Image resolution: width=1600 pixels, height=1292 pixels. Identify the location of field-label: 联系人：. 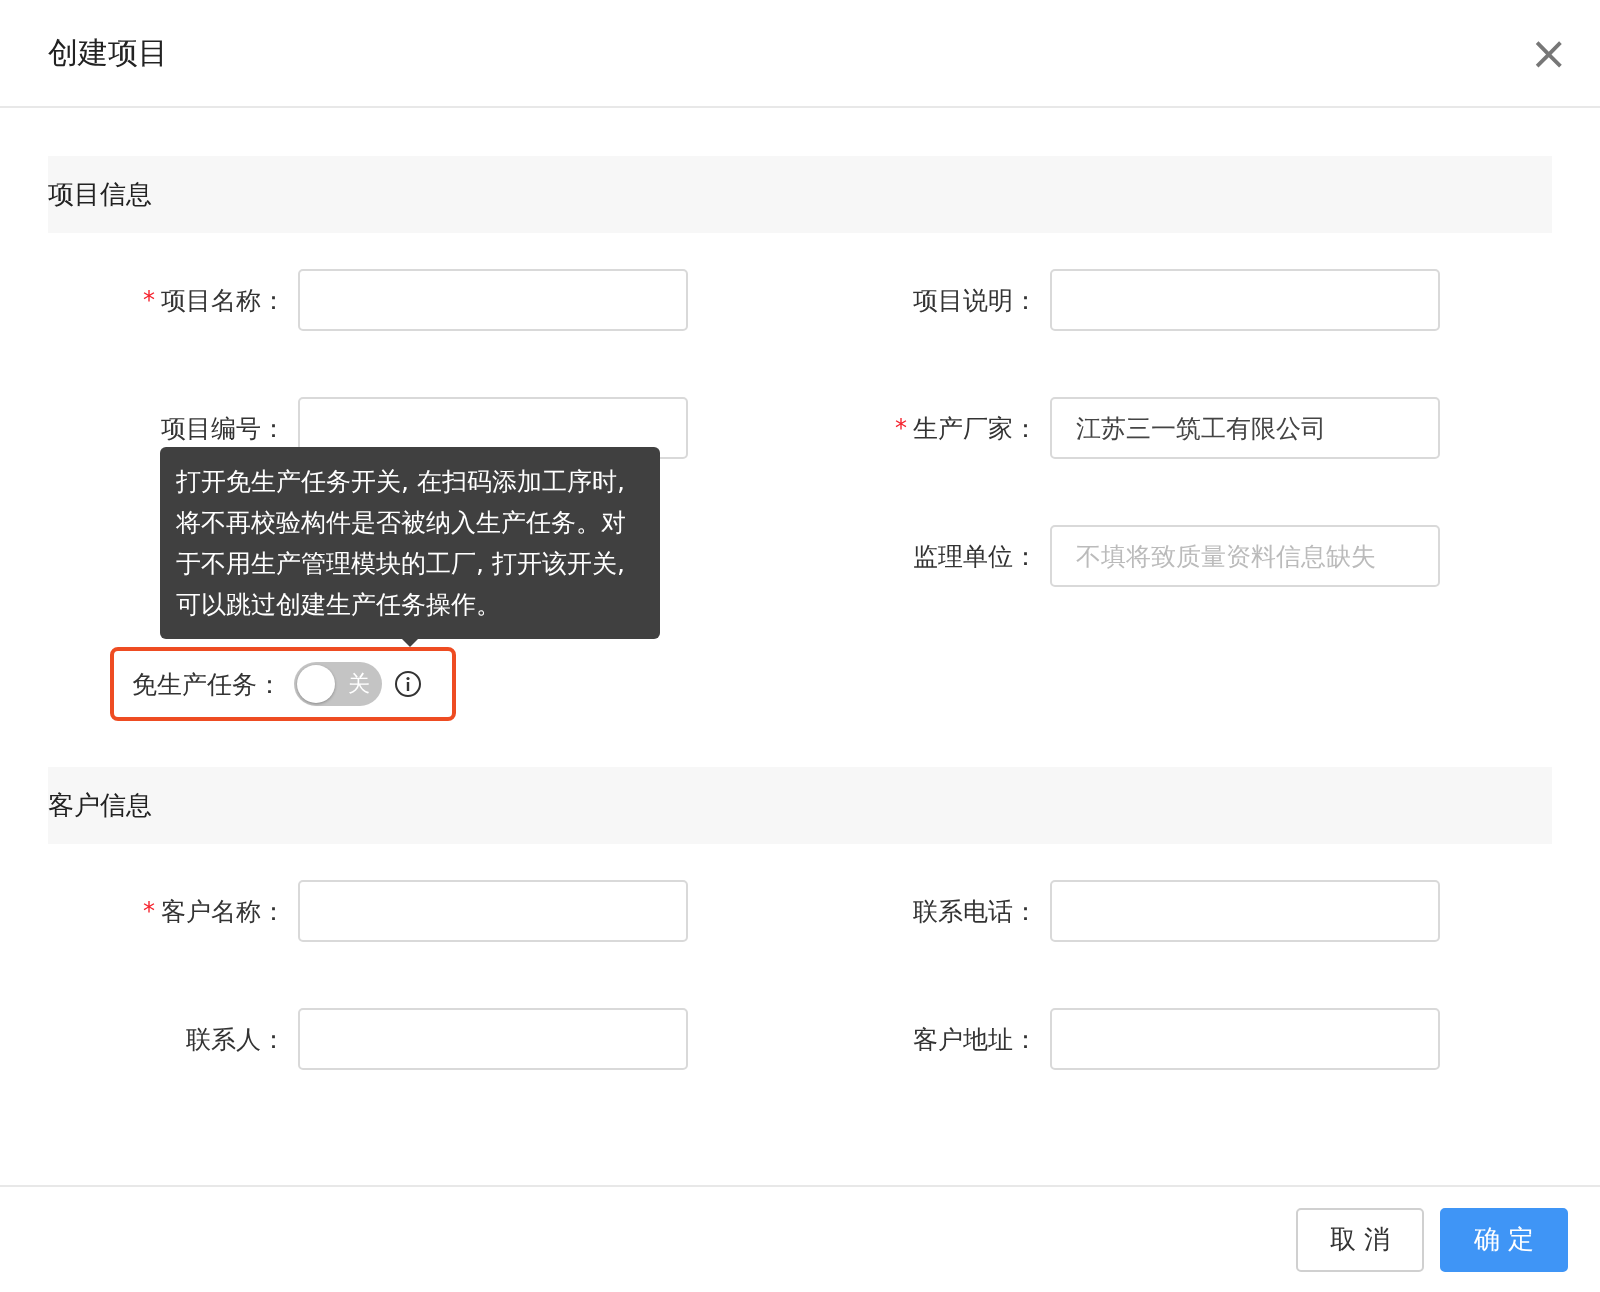
(236, 1039).